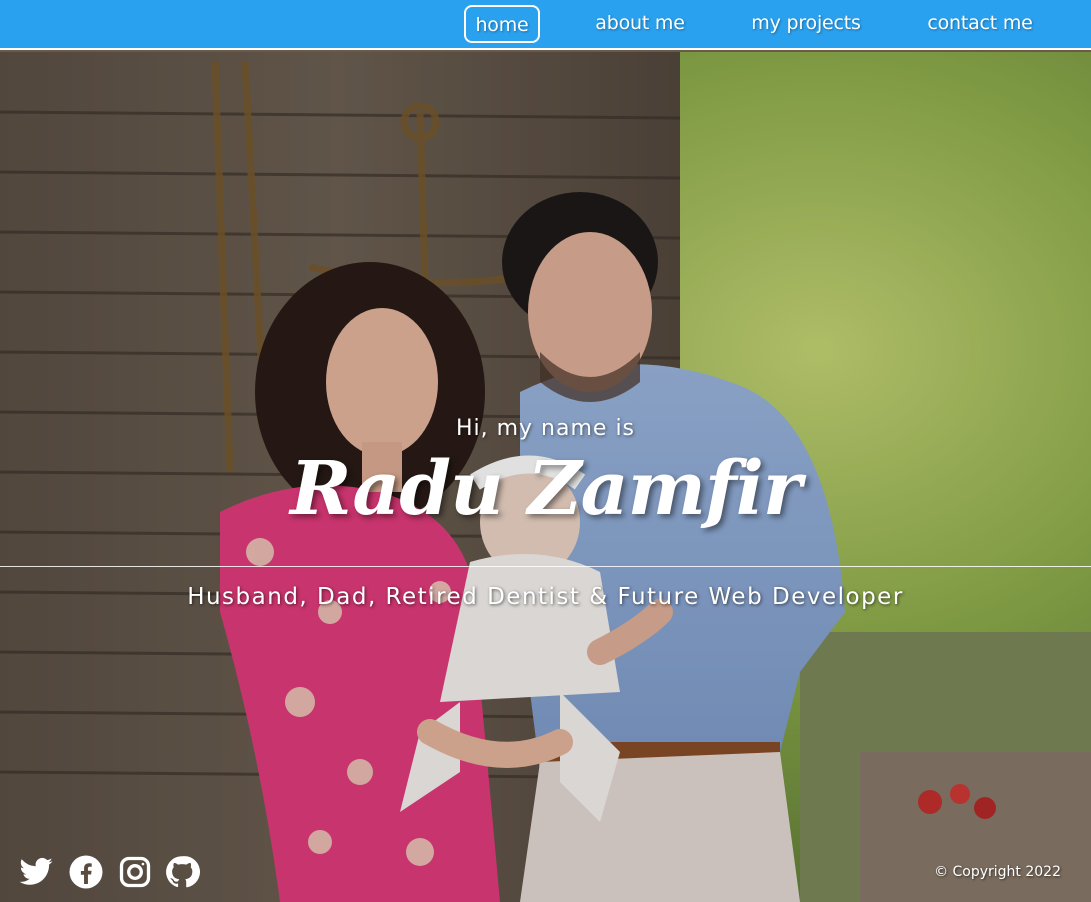 The width and height of the screenshot is (1091, 902). I want to click on facebook-icon, so click(86, 872).